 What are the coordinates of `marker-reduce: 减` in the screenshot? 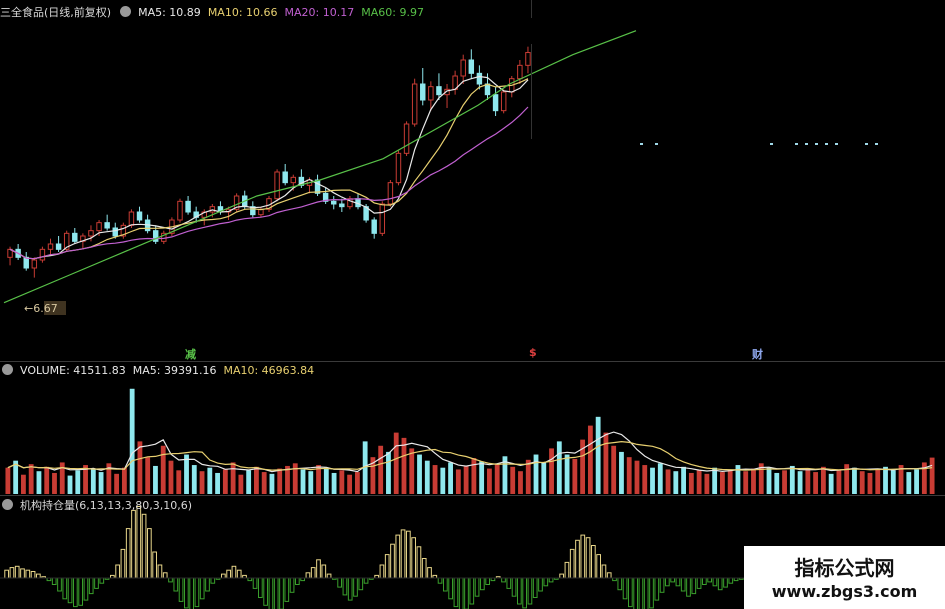 It's located at (190, 354).